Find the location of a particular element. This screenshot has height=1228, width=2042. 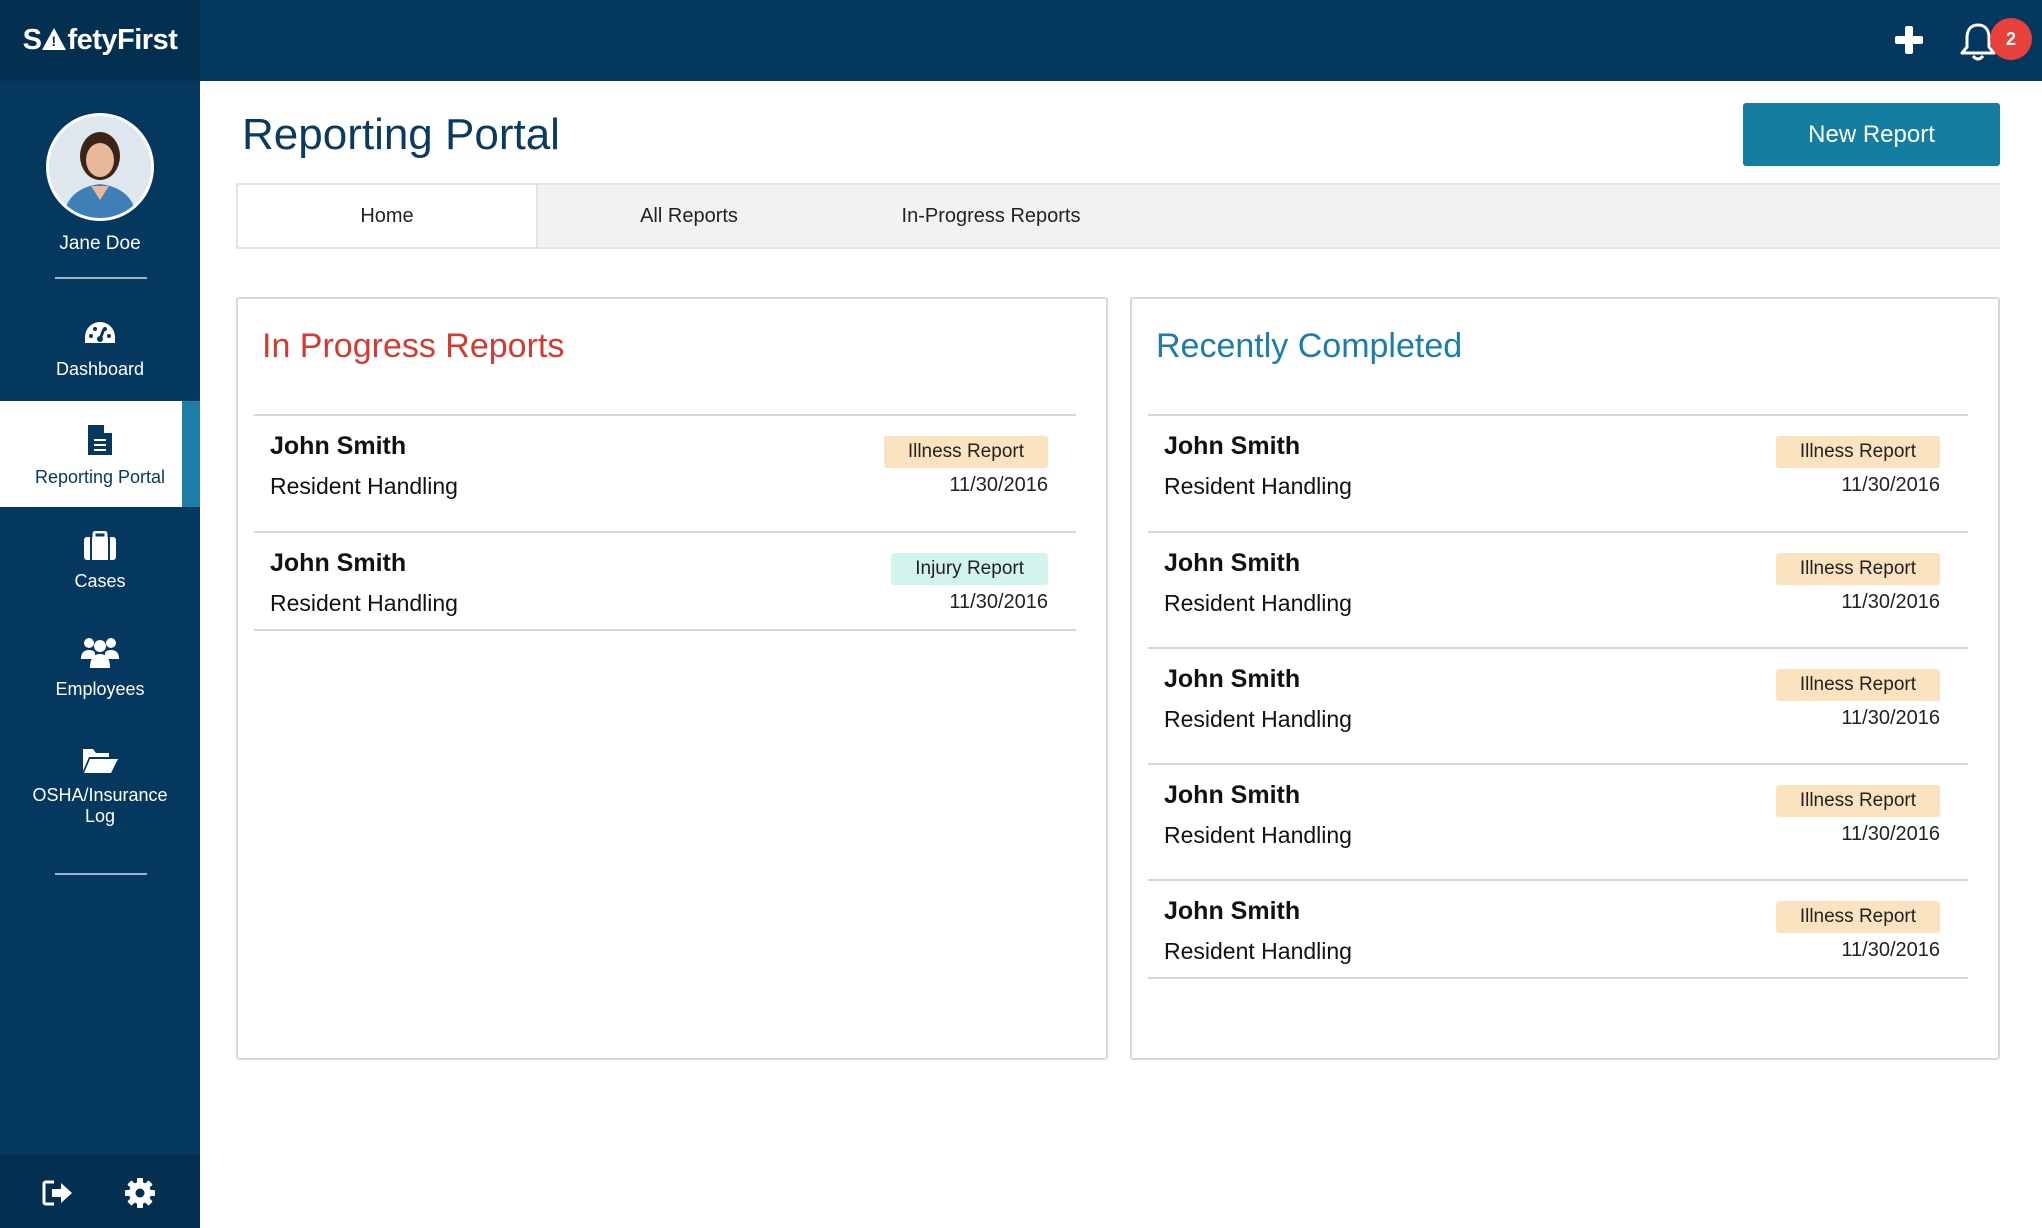

sidebar-item-osha-log: OSHA/Insurance Log is located at coordinates (100, 786).